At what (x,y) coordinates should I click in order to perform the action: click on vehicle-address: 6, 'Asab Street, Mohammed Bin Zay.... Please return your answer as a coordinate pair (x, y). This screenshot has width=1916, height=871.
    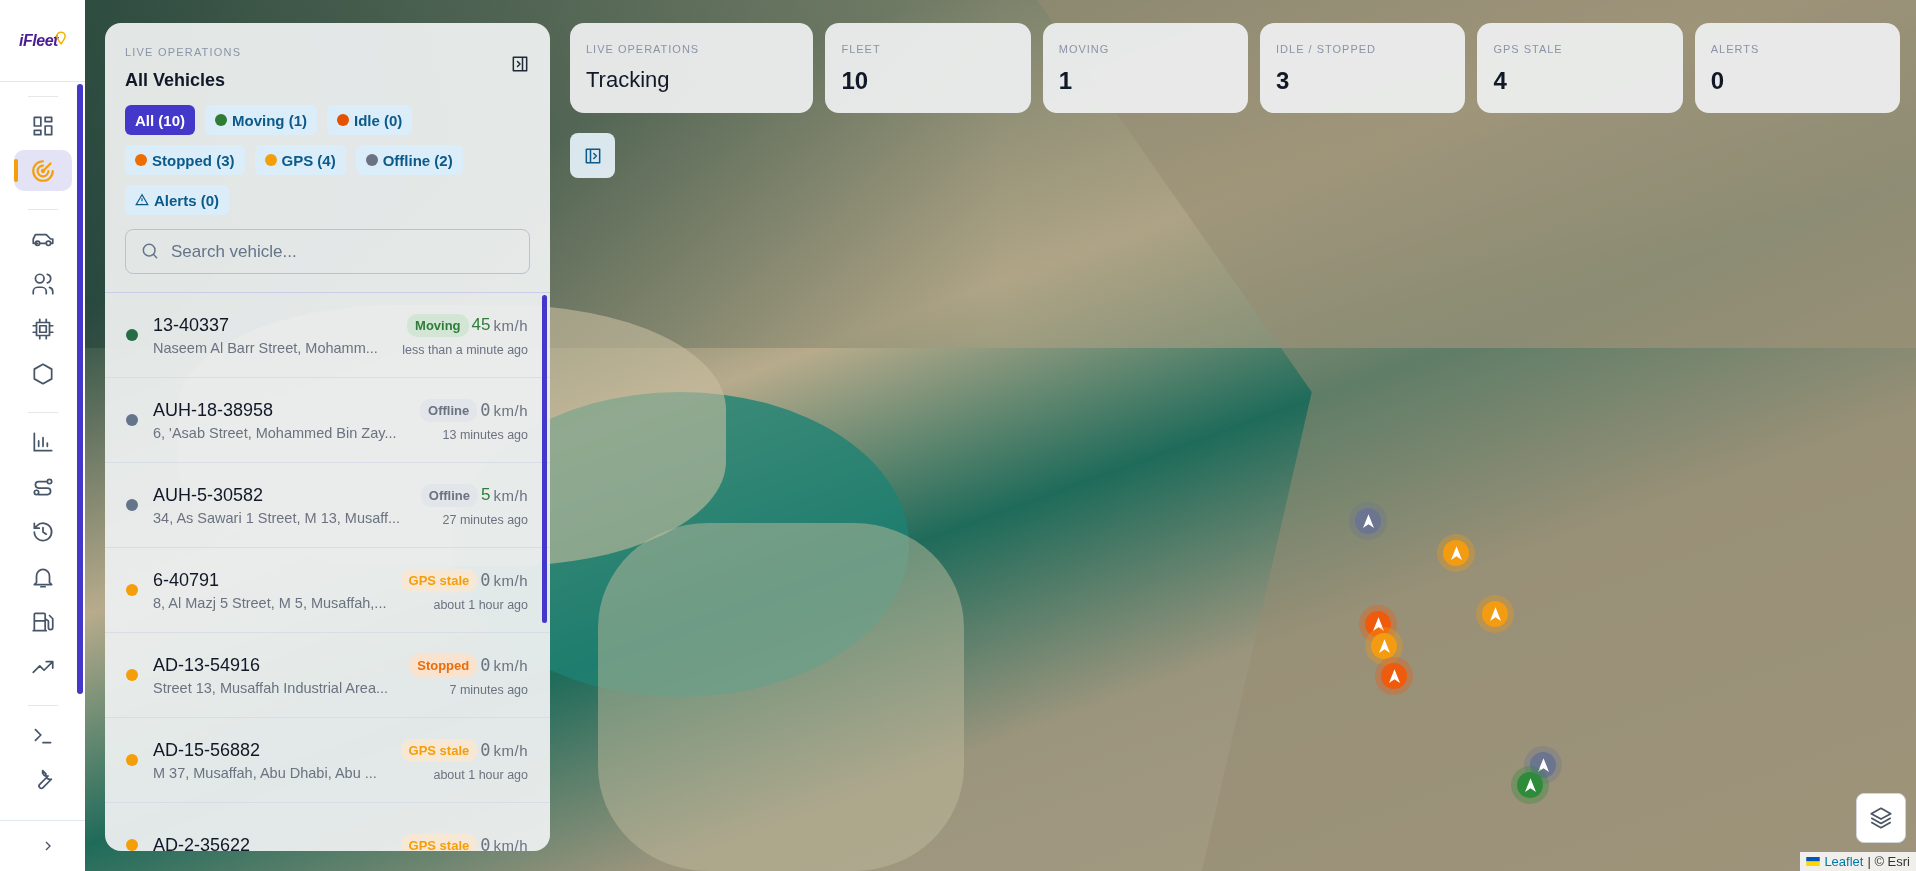
    Looking at the image, I should click on (275, 432).